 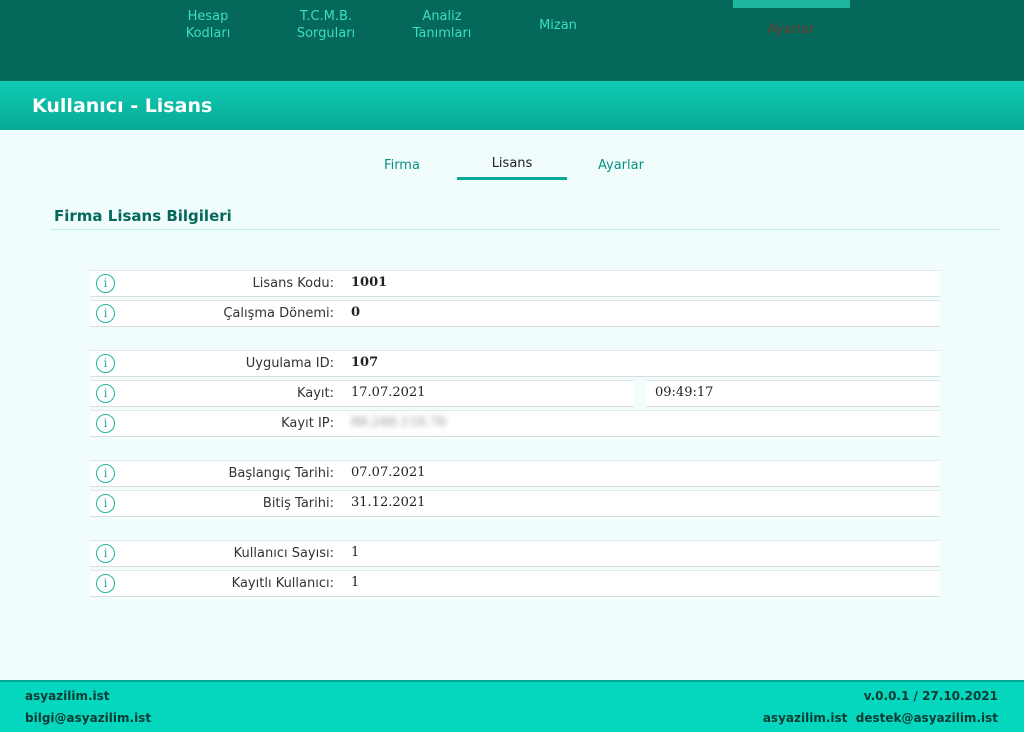 I want to click on field-value-date: 17.07.2021, so click(x=388, y=392).